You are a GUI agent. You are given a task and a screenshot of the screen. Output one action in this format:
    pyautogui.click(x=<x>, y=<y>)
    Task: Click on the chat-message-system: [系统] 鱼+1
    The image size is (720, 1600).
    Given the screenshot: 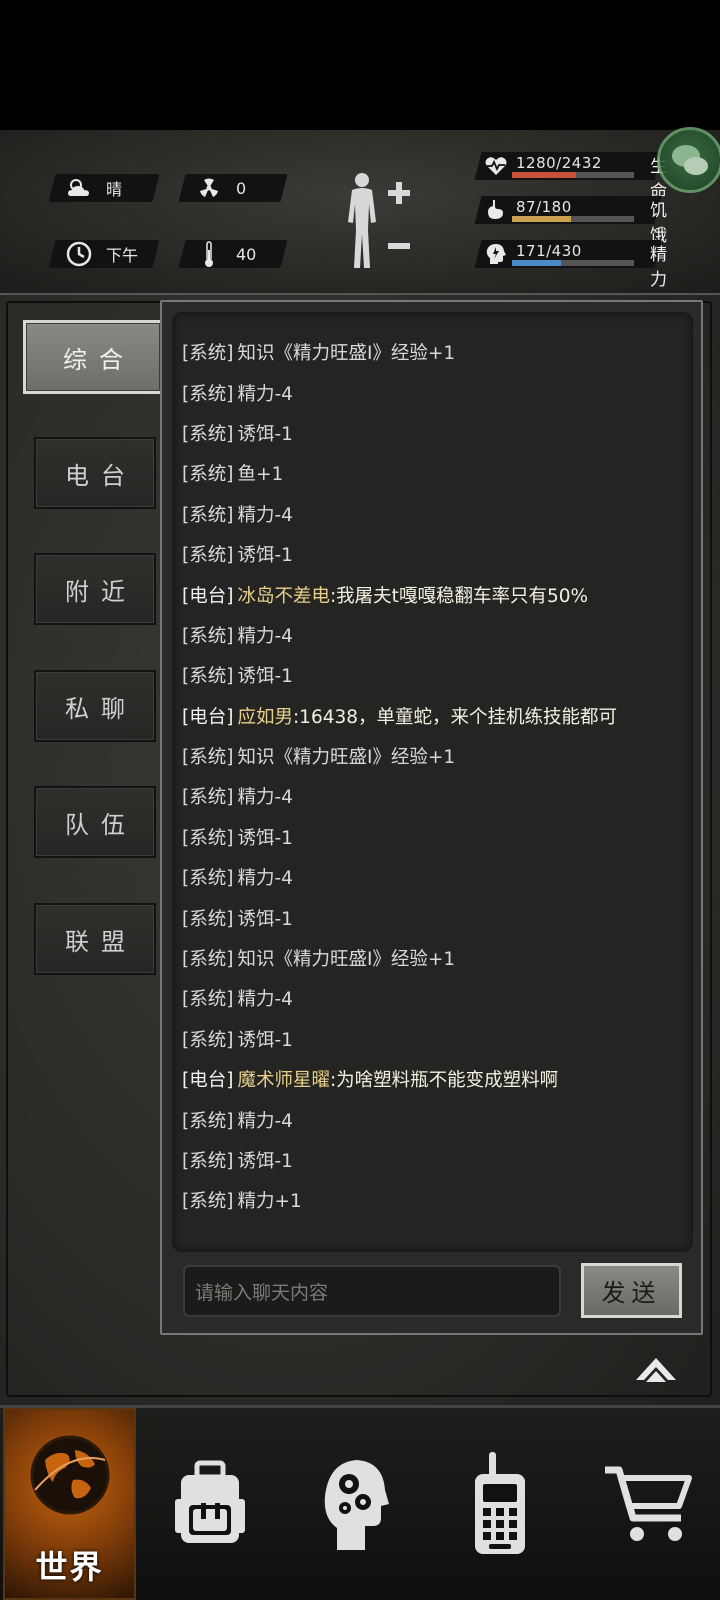 What is the action you would take?
    pyautogui.click(x=399, y=473)
    